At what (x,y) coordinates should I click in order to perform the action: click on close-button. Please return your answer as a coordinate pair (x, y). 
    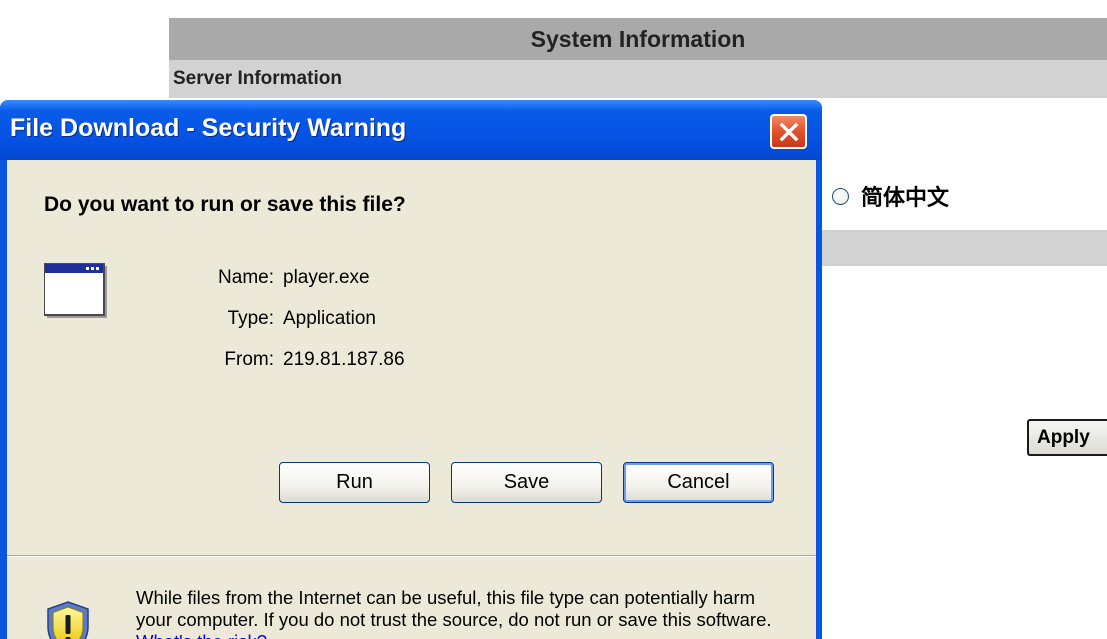
    Looking at the image, I should click on (788, 131).